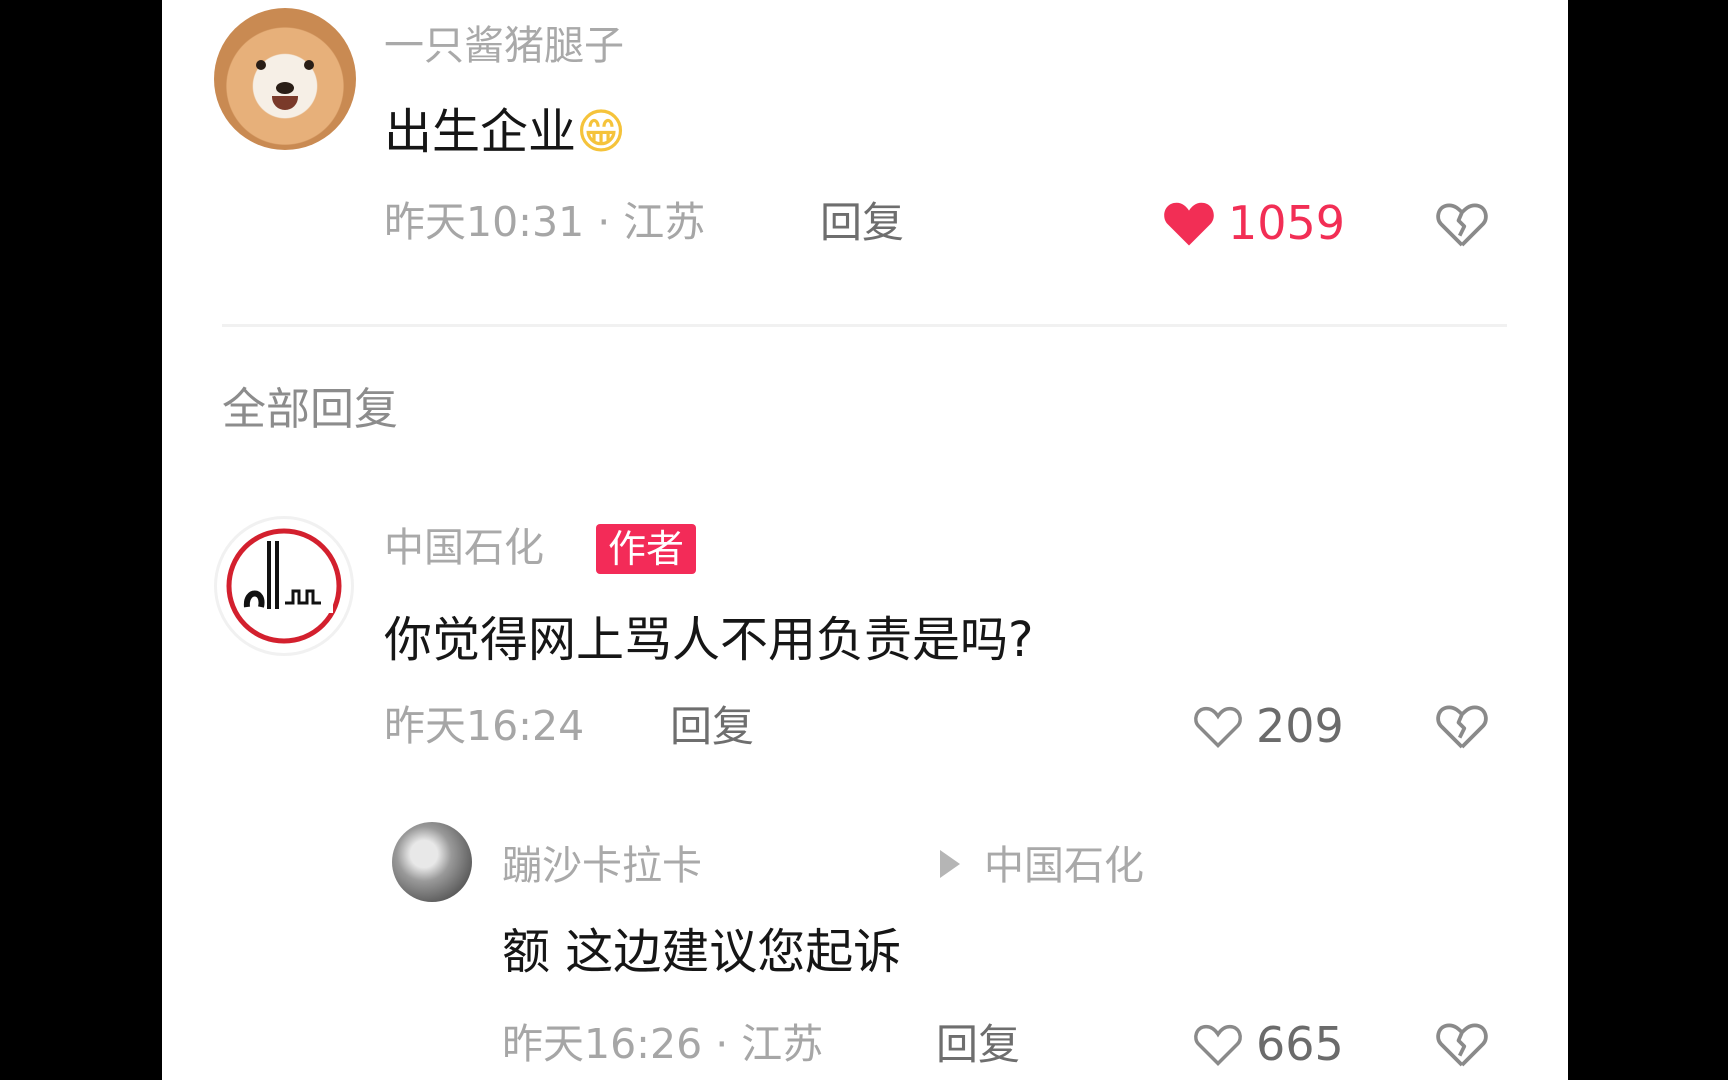 The height and width of the screenshot is (1080, 1728). What do you see at coordinates (663, 1044) in the screenshot?
I see `reply-time-location: 昨天16:26 · 江苏` at bounding box center [663, 1044].